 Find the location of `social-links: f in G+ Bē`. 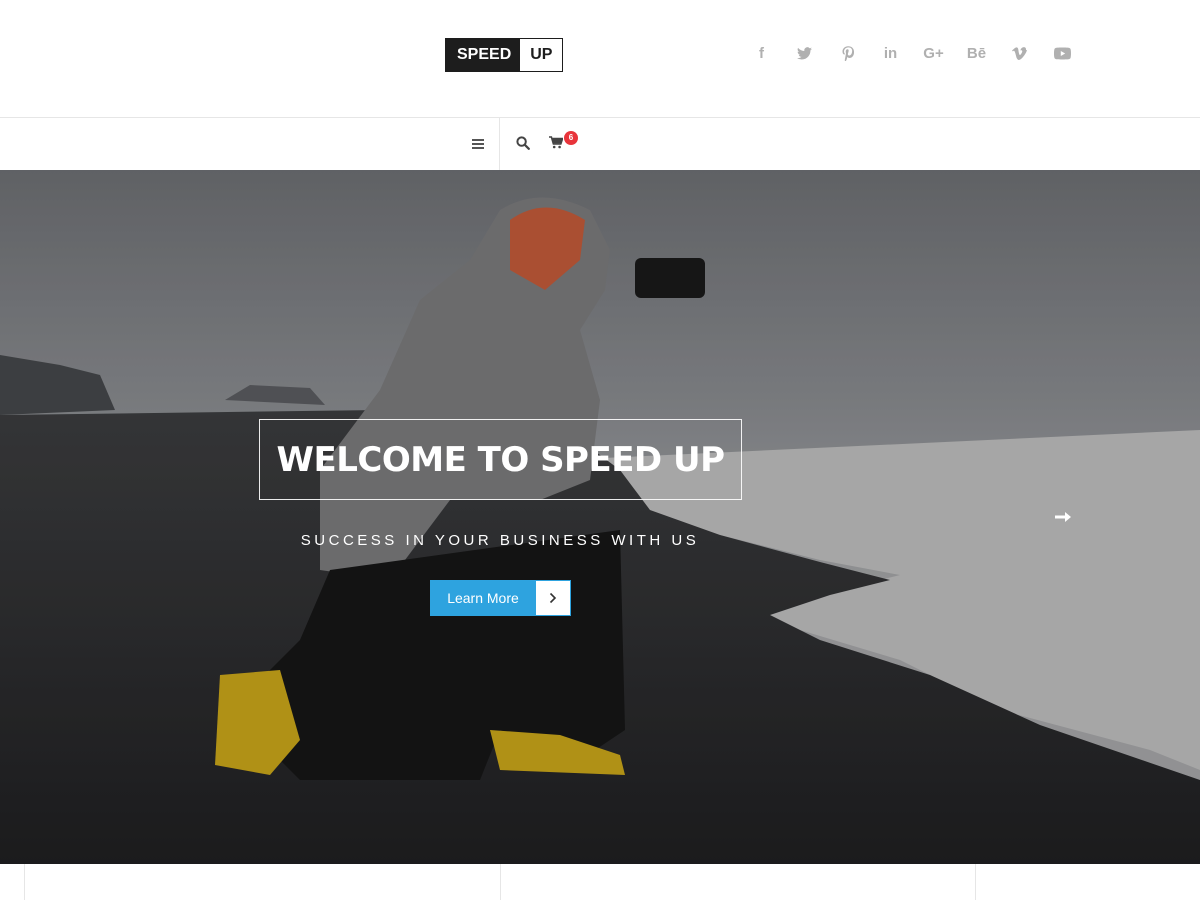

social-links: f in G+ Bē is located at coordinates (912, 53).